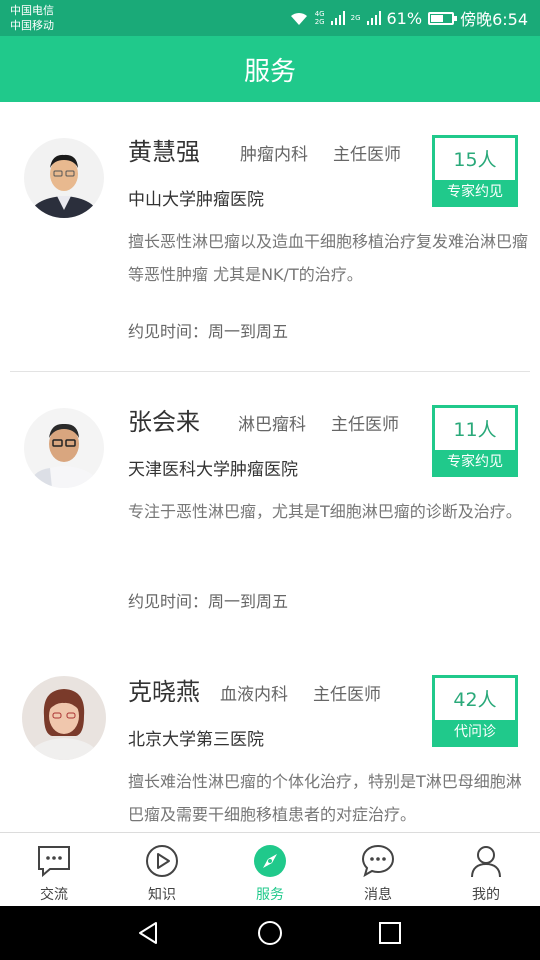  I want to click on person-icon, so click(486, 862).